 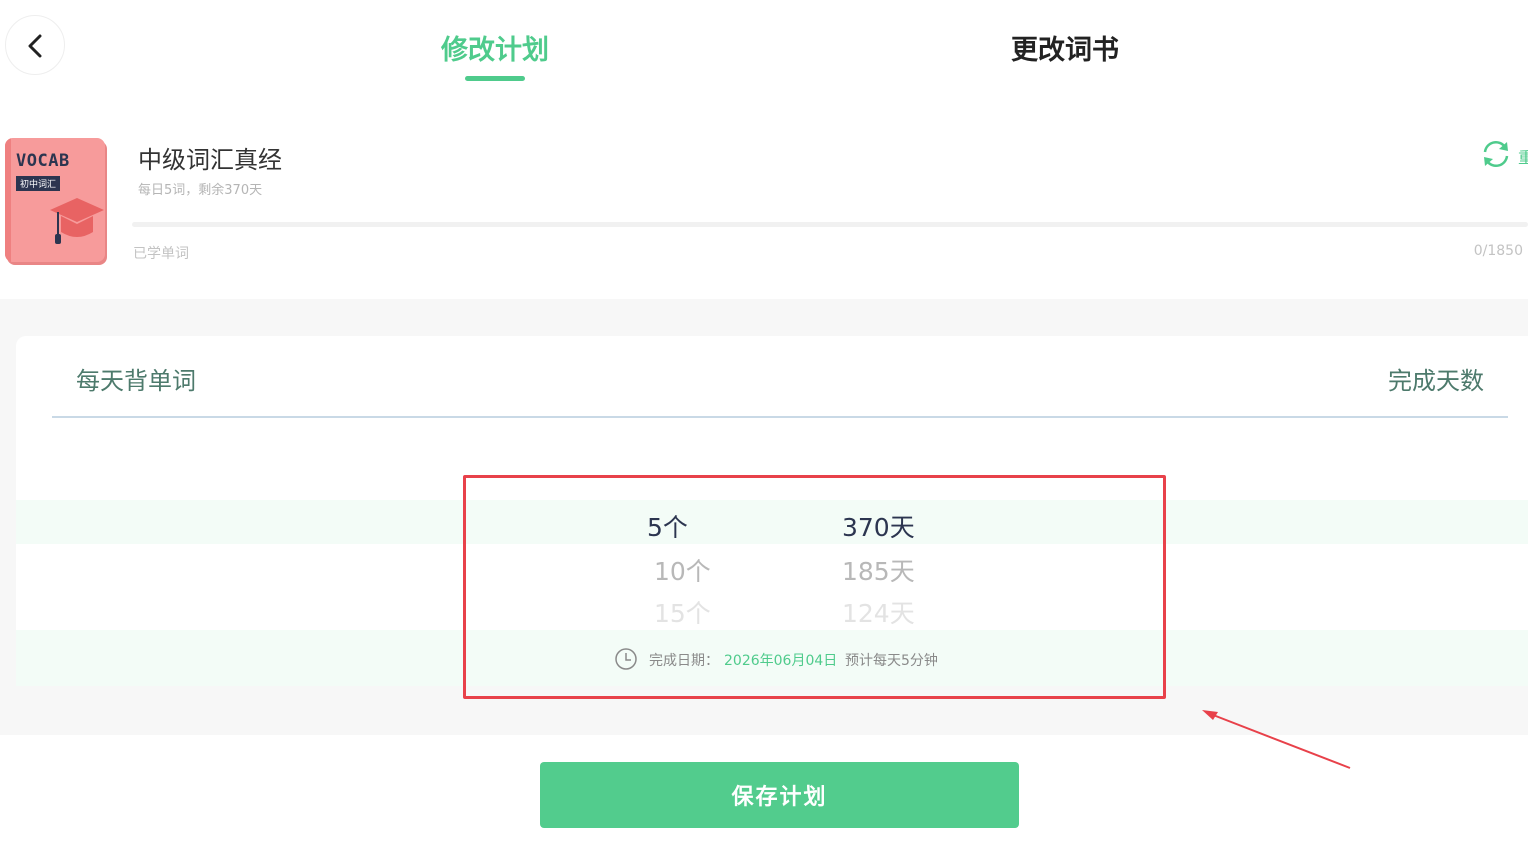 I want to click on tab-modify-plan: 修改计划, so click(x=495, y=47).